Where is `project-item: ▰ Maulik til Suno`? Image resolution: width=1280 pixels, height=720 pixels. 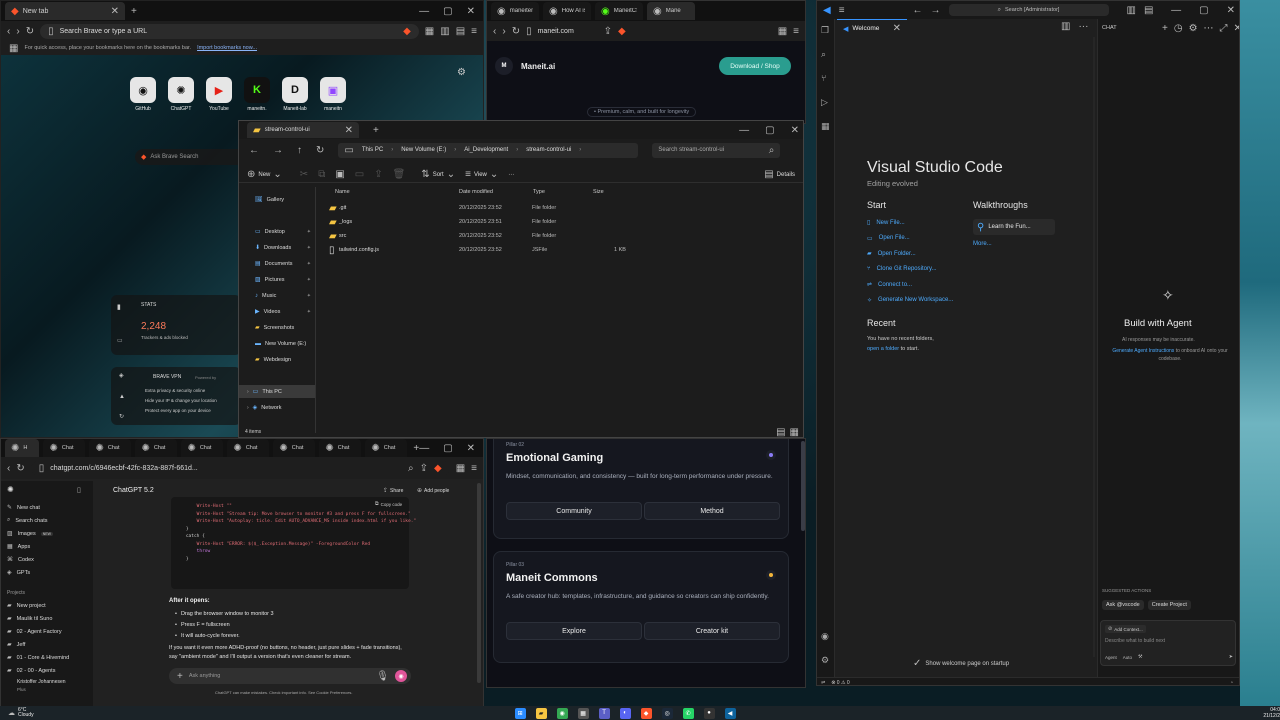 project-item: ▰ Maulik til Suno is located at coordinates (47, 618).